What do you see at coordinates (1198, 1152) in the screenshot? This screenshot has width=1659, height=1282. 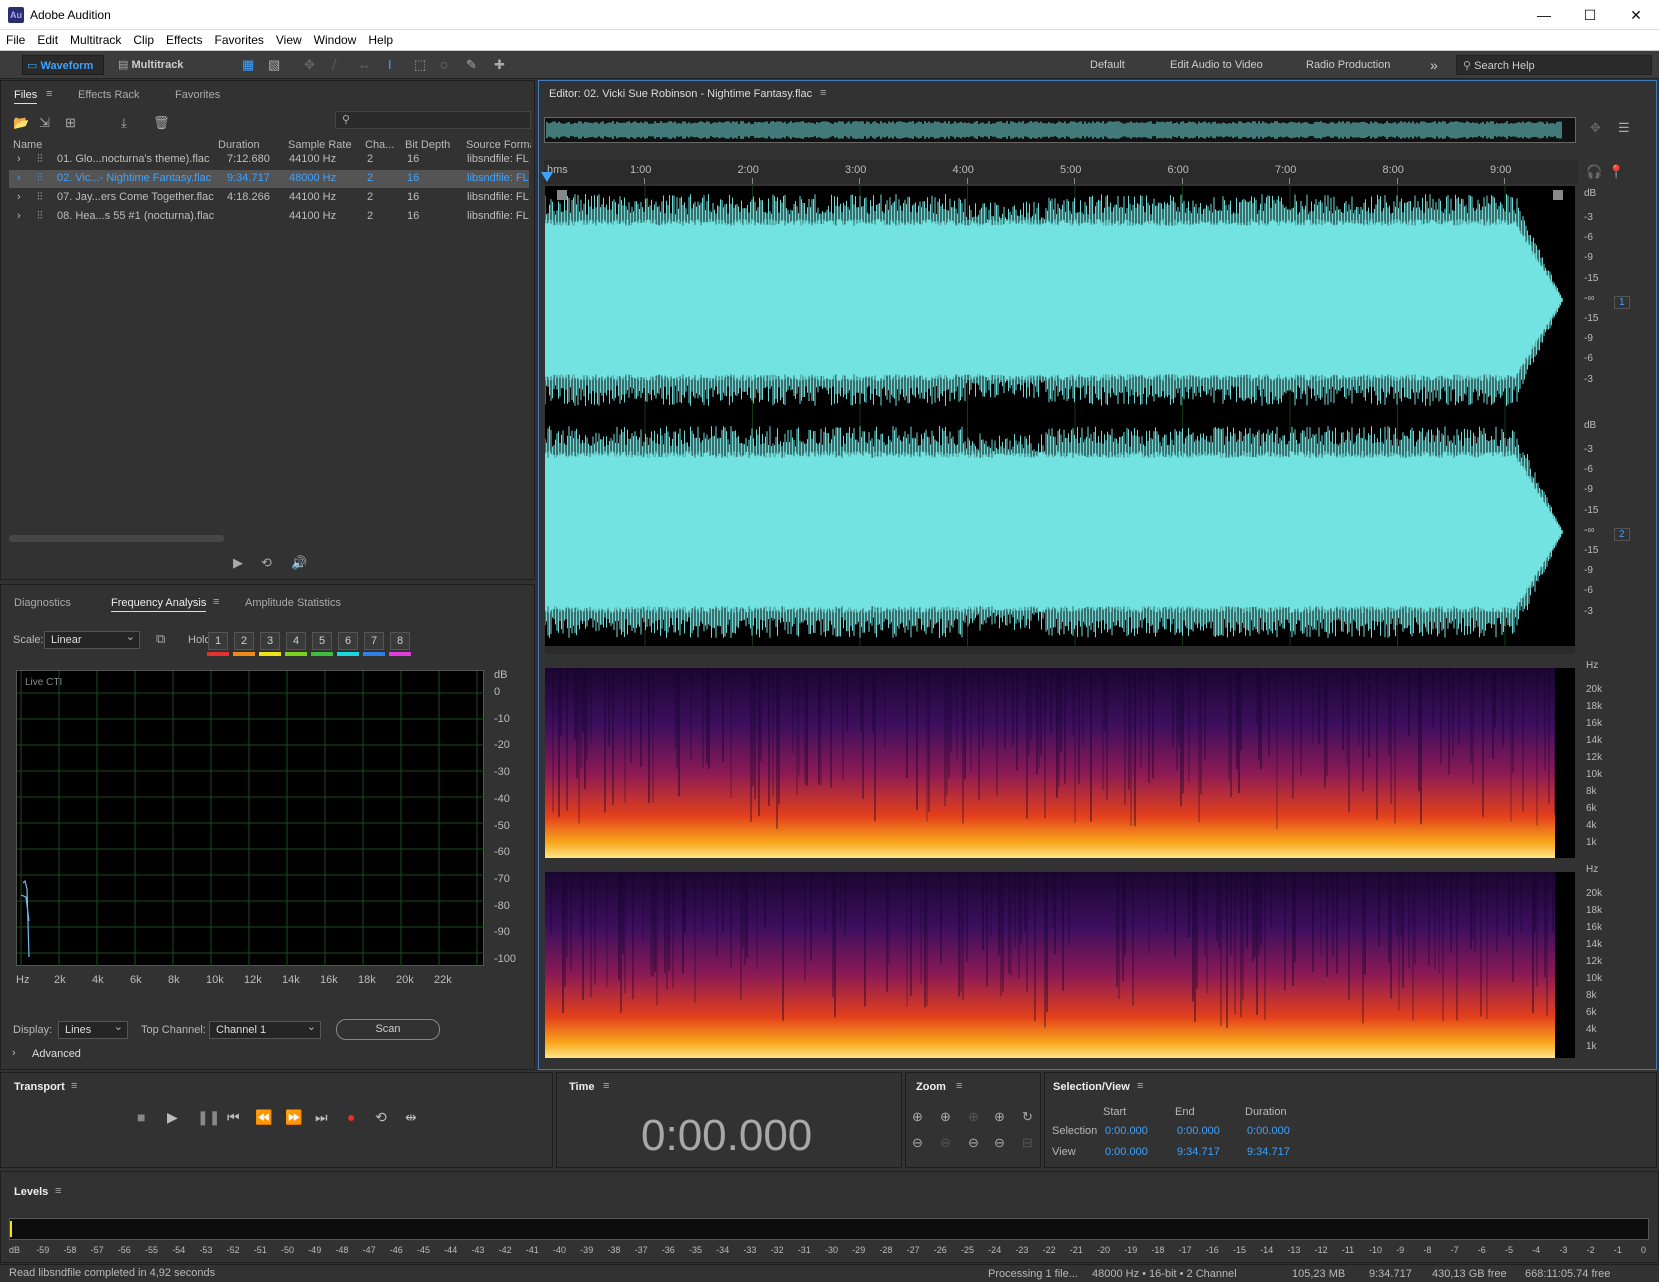 I see `view-end: 9:34.717` at bounding box center [1198, 1152].